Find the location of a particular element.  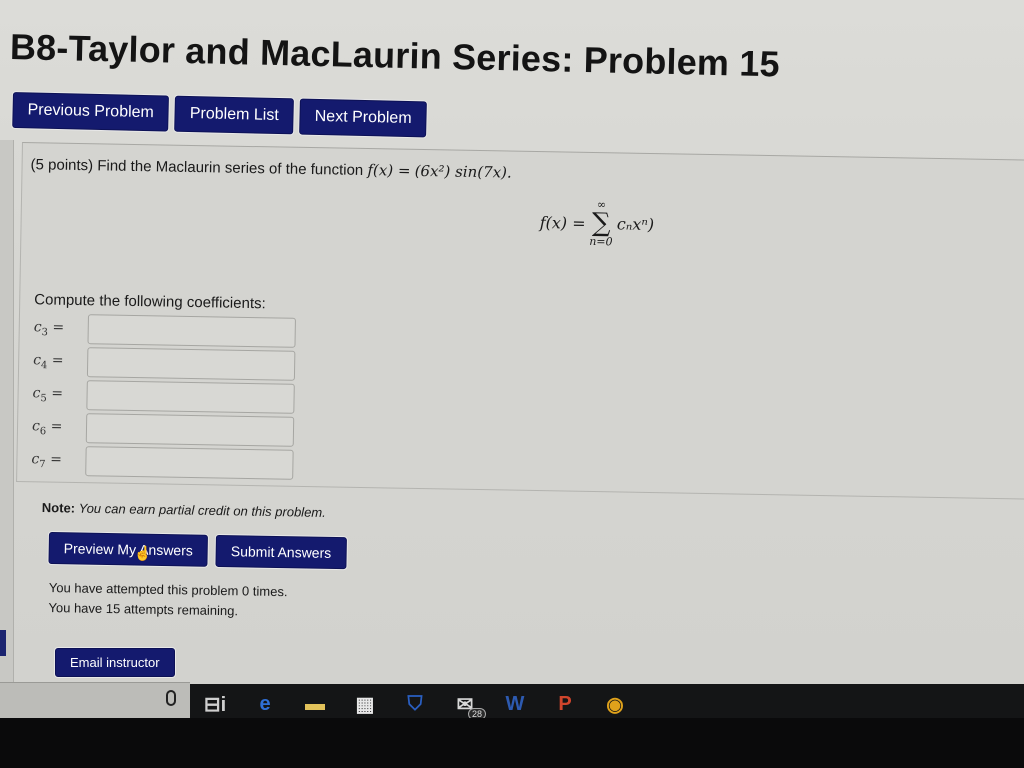

coefficient-row-c6: c6 = is located at coordinates (163, 429).